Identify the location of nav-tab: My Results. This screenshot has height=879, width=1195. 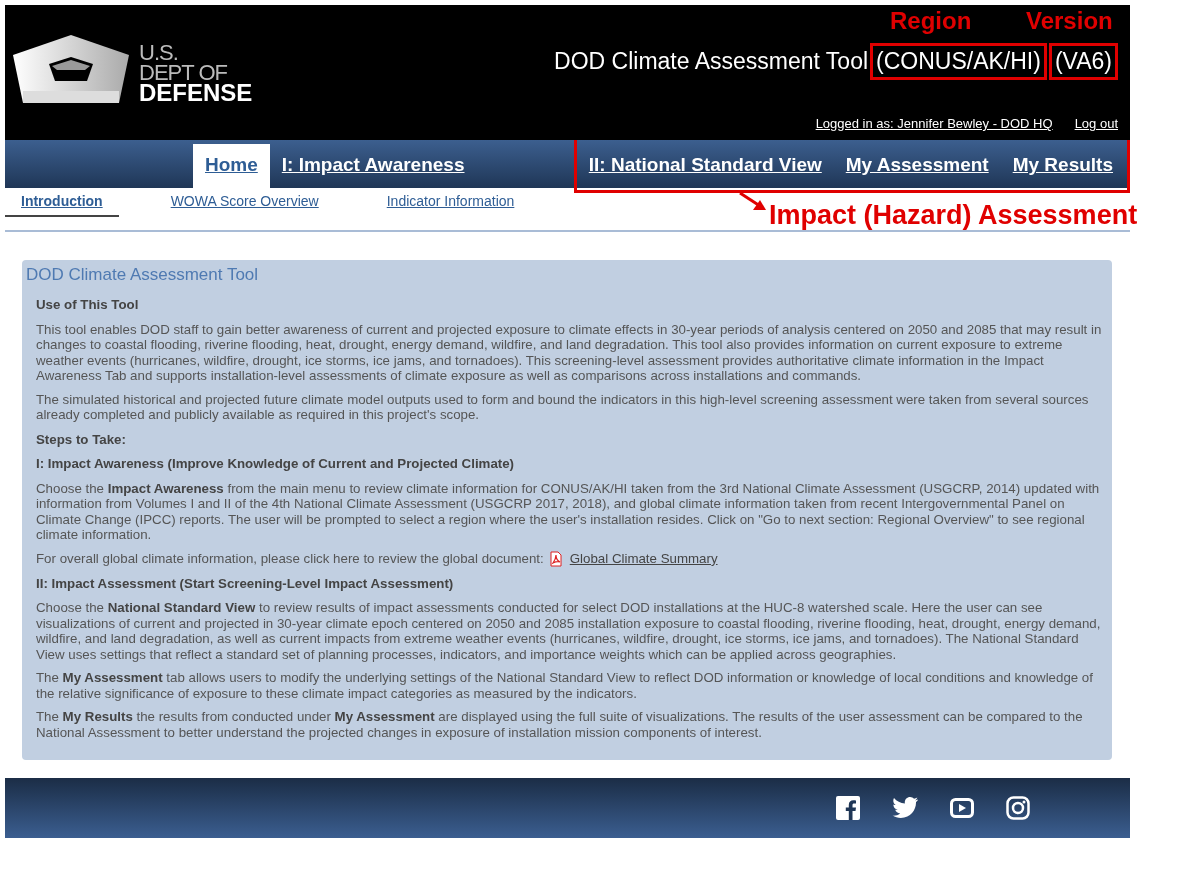
(1062, 165).